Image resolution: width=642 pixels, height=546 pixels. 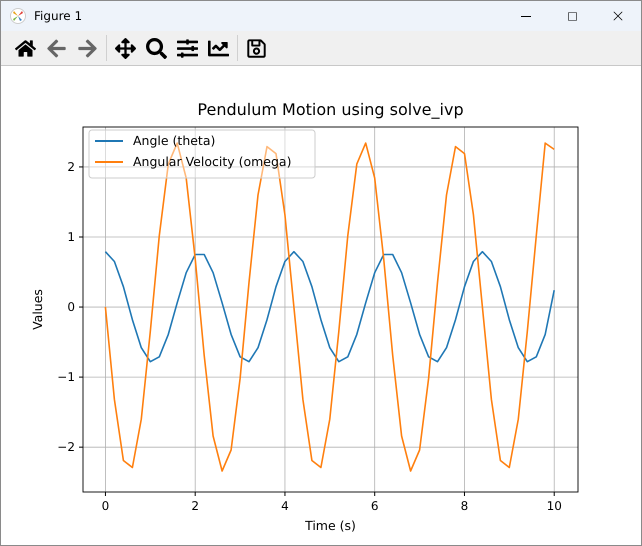 What do you see at coordinates (37, 309) in the screenshot?
I see `y-axis-label: Values` at bounding box center [37, 309].